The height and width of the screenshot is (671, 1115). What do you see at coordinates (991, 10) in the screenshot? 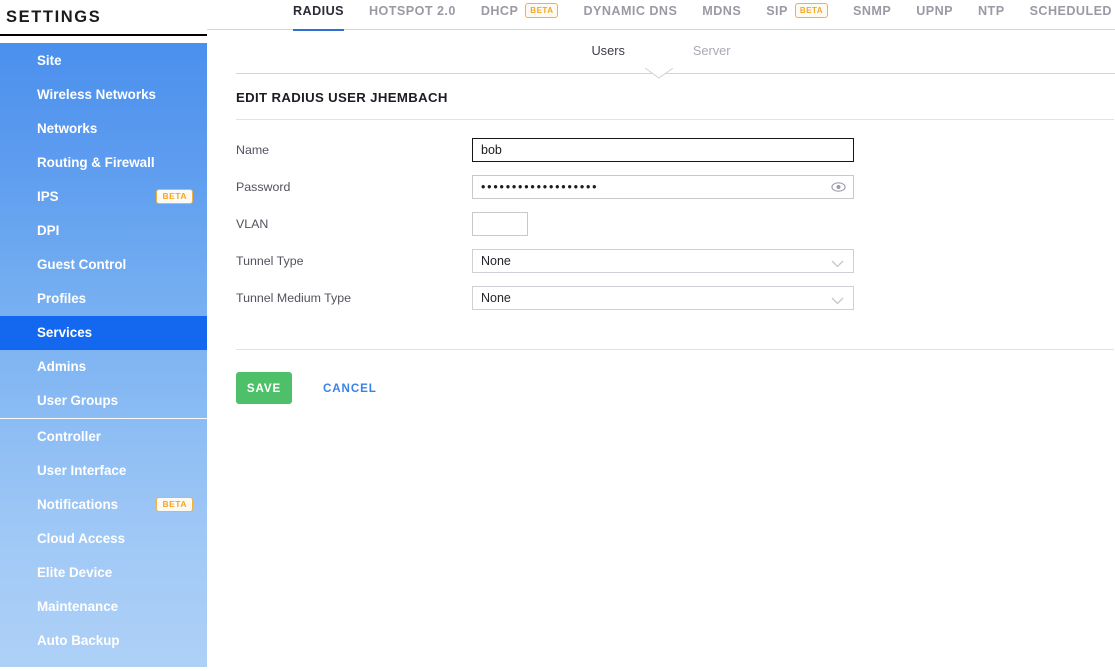
I see `tab-label: NTP` at bounding box center [991, 10].